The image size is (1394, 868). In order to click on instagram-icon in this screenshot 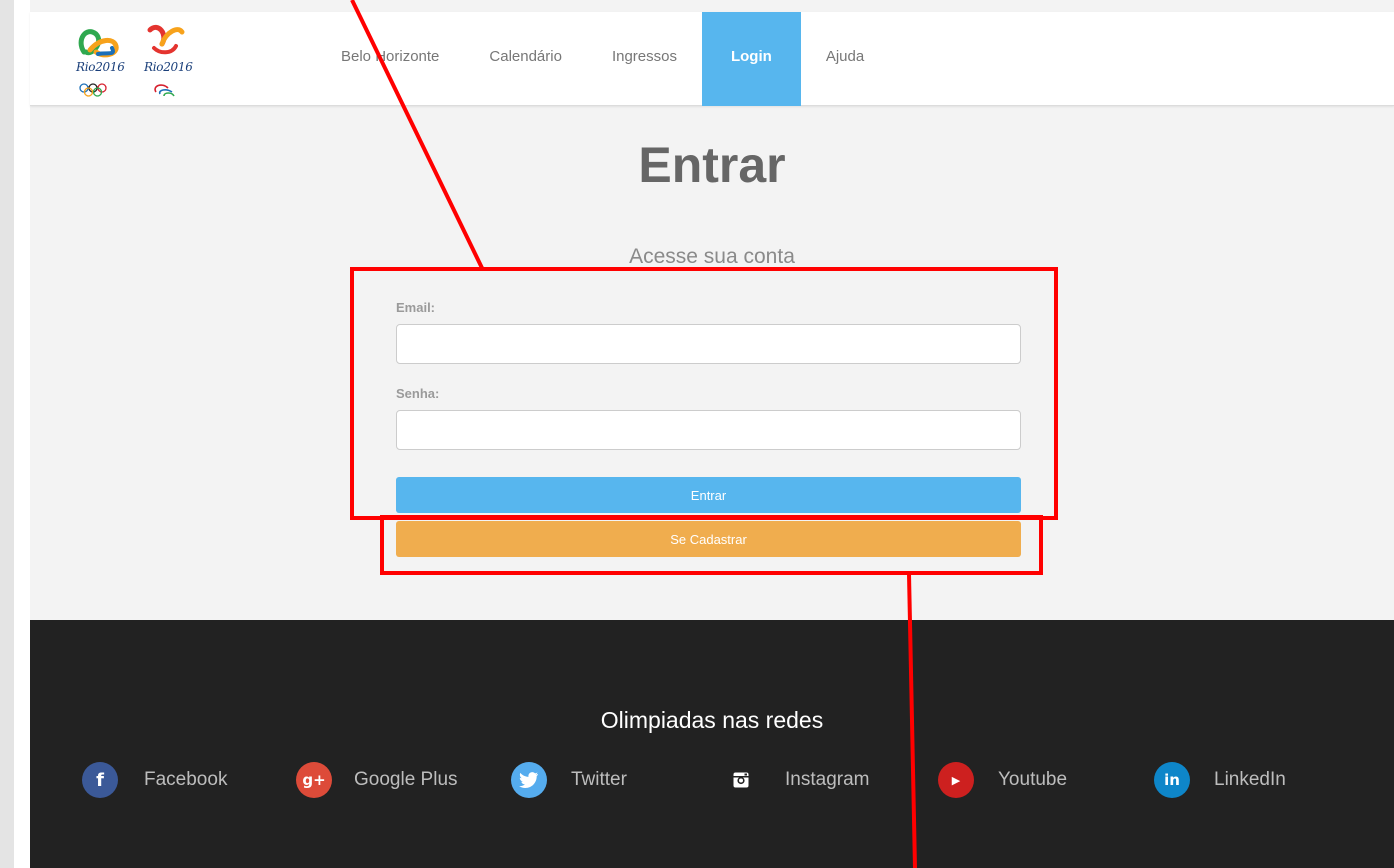, I will do `click(741, 780)`.